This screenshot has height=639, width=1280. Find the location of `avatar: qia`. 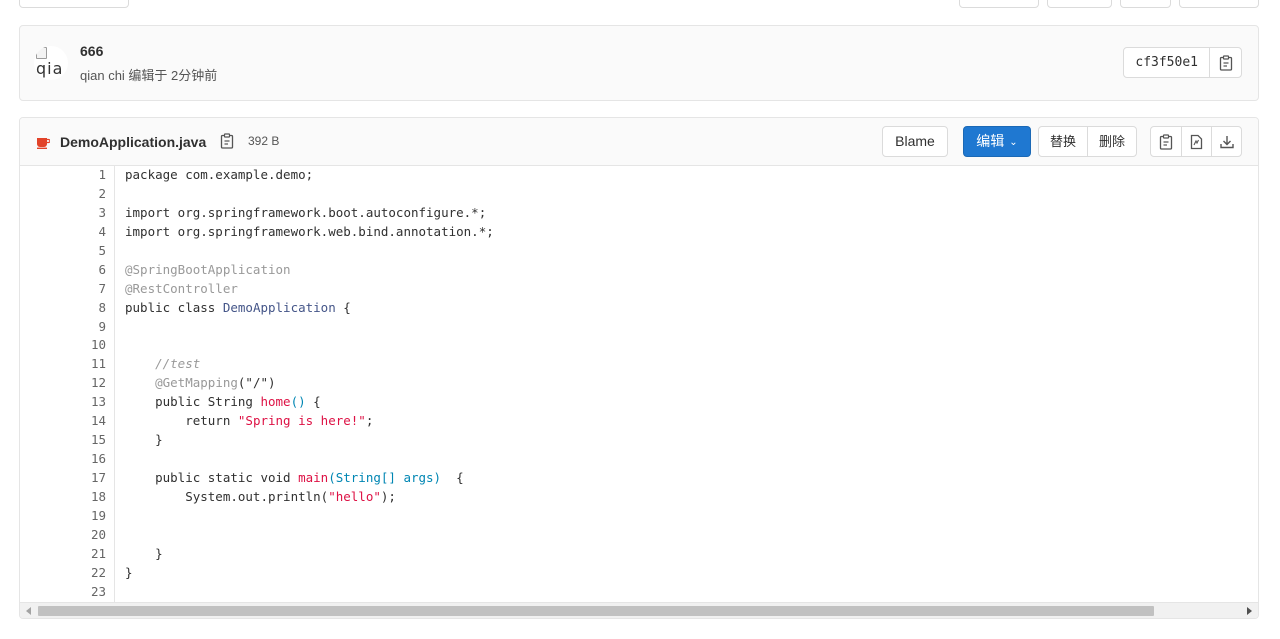

avatar: qia is located at coordinates (51, 63).